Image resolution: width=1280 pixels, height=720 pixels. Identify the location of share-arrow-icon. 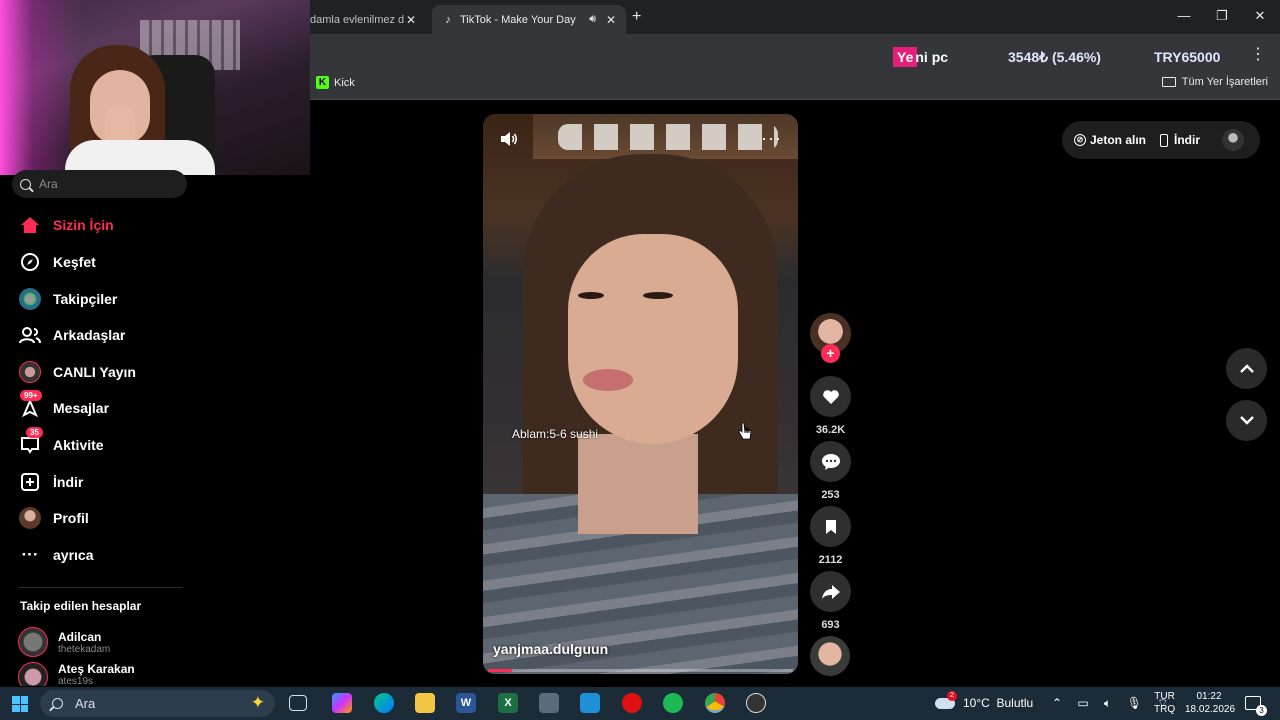
(830, 591).